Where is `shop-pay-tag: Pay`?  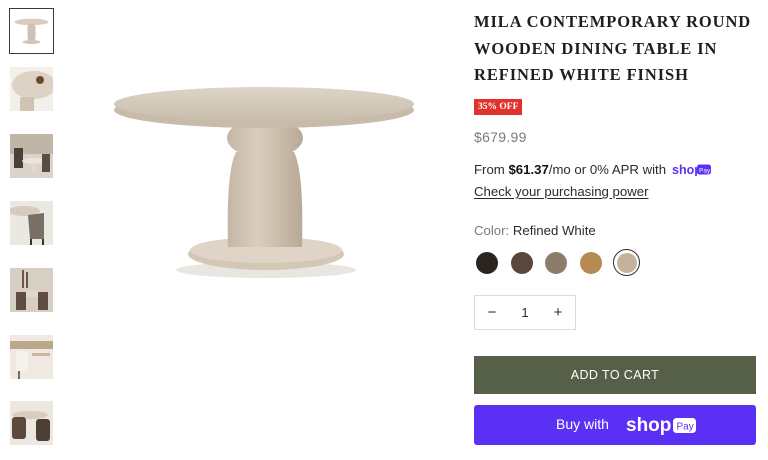
shop-pay-tag: Pay is located at coordinates (705, 170).